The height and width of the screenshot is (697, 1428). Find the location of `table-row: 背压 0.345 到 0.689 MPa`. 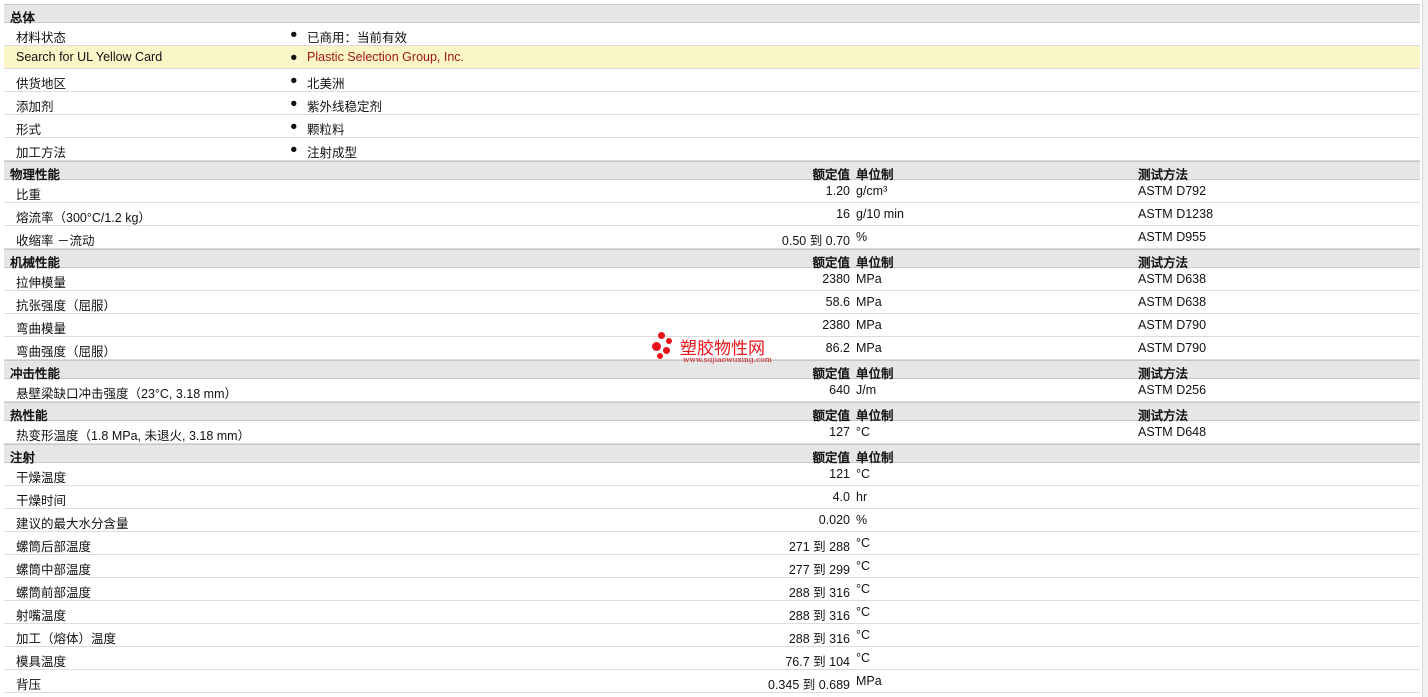

table-row: 背压 0.345 到 0.689 MPa is located at coordinates (712, 681).